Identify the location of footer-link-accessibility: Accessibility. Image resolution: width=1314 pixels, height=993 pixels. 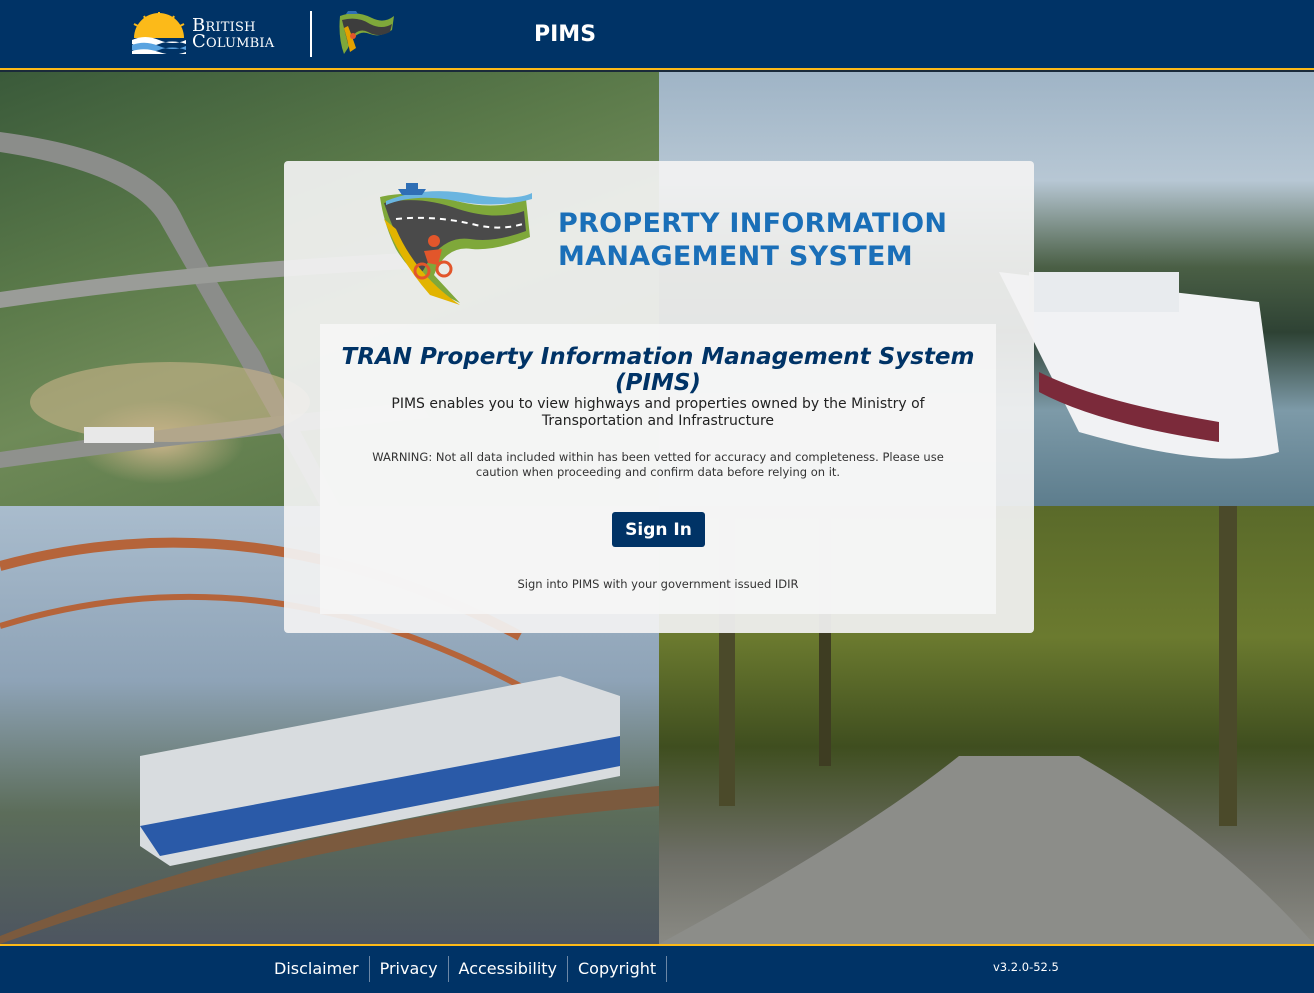
(508, 969).